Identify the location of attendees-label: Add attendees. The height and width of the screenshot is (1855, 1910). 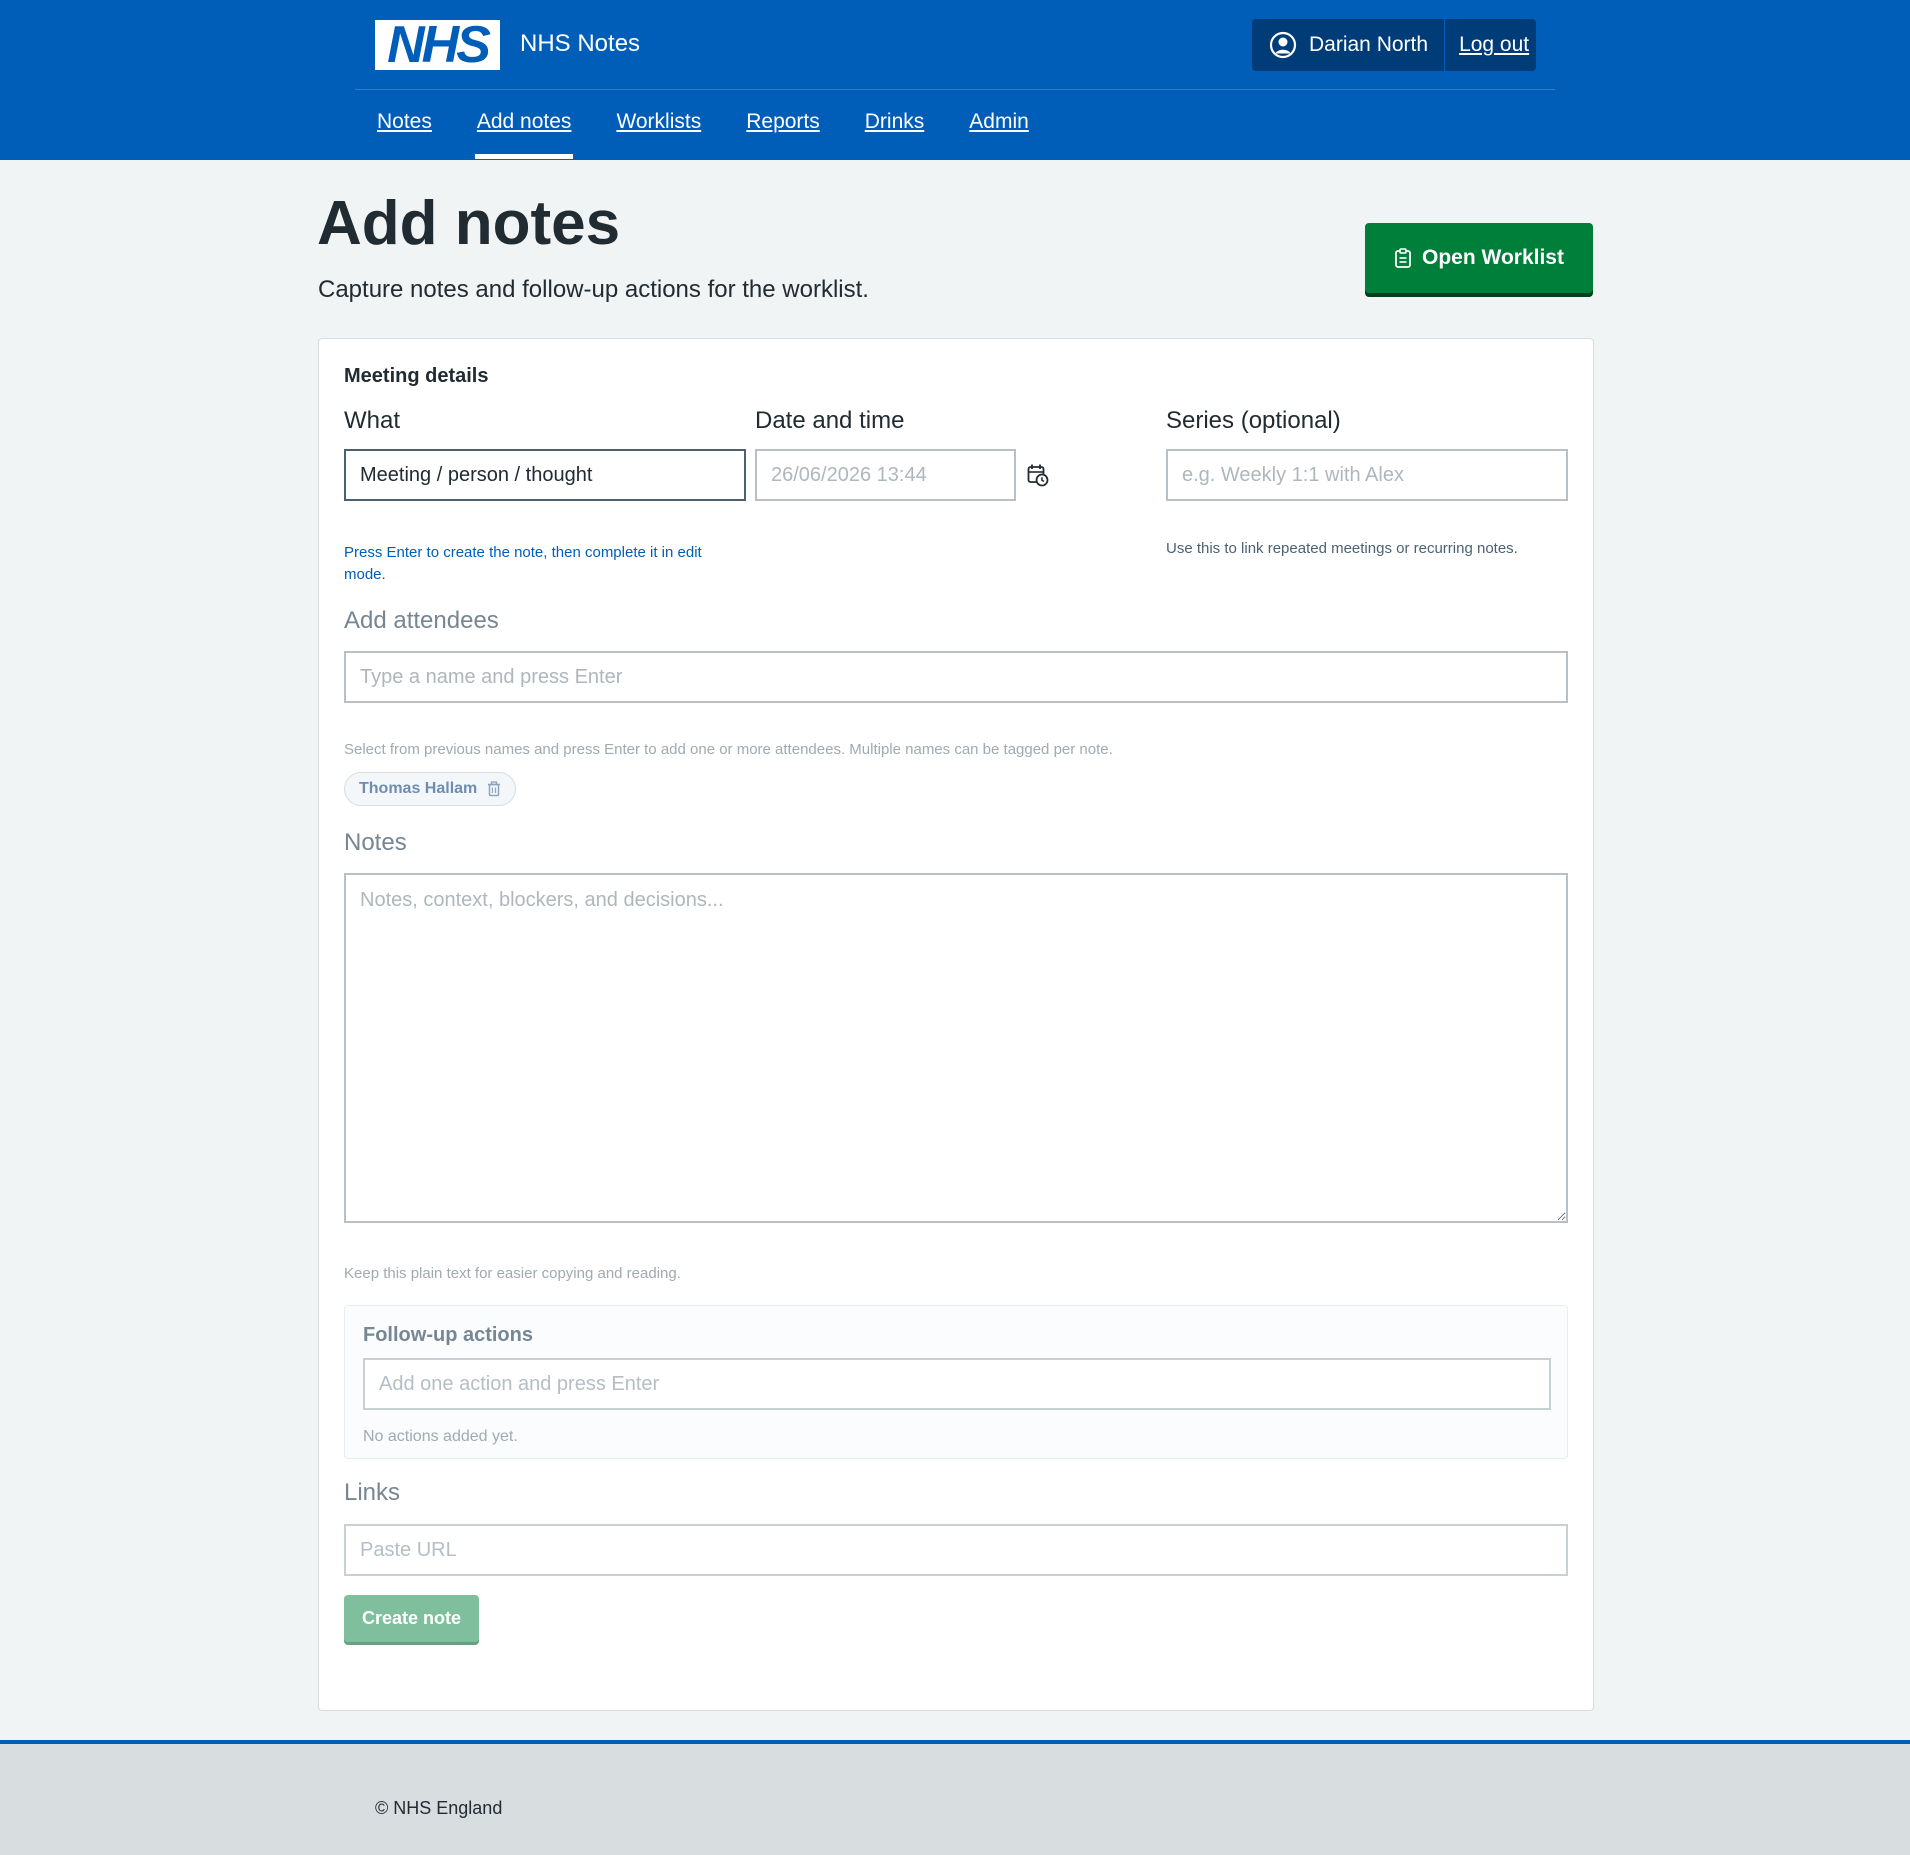
(421, 620).